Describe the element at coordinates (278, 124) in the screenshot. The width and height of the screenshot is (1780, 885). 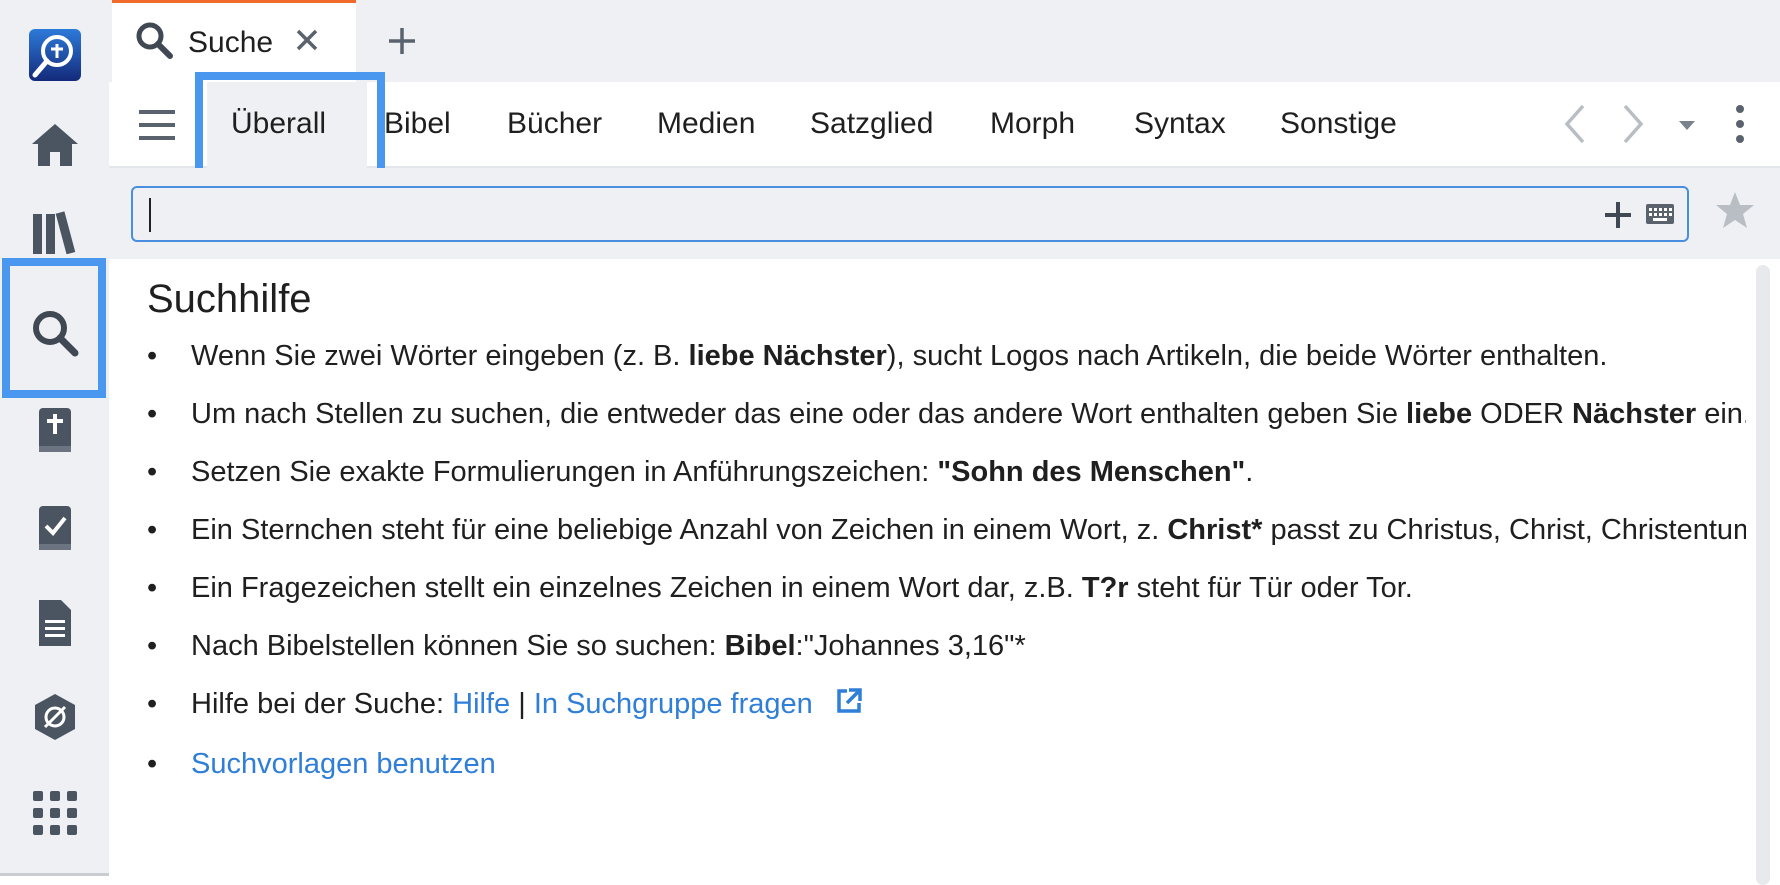
I see `tab-ueberall: Überall` at that location.